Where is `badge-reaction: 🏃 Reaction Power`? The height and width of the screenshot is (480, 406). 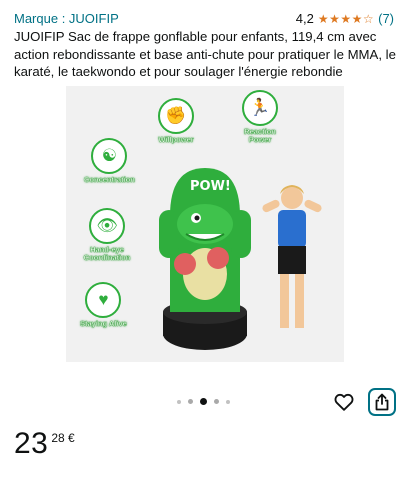
badge-reaction: 🏃 Reaction Power is located at coordinates (260, 117).